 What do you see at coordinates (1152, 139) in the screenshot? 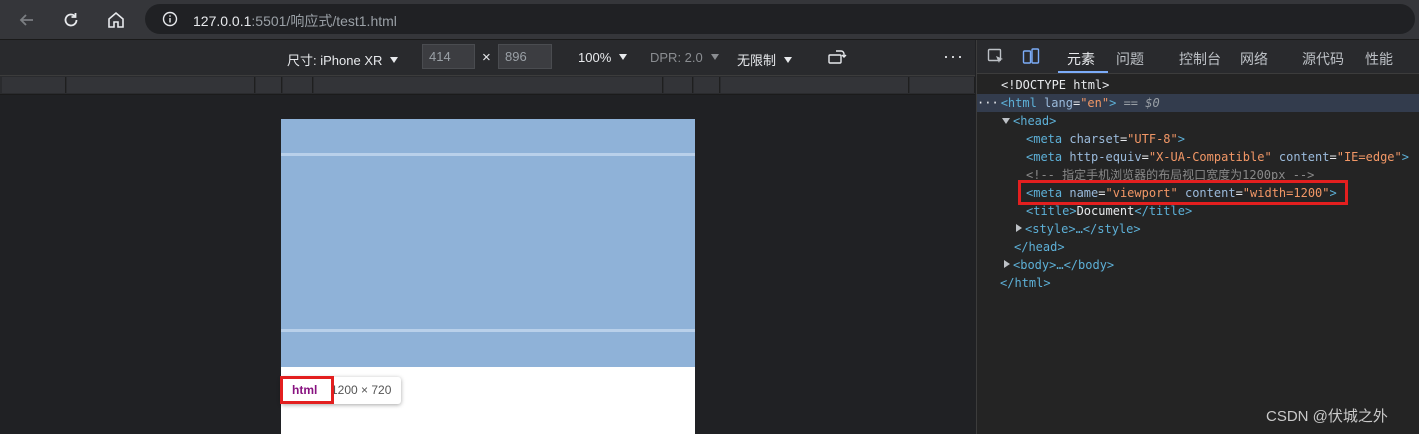
I see `attr-value: "UTF-8"` at bounding box center [1152, 139].